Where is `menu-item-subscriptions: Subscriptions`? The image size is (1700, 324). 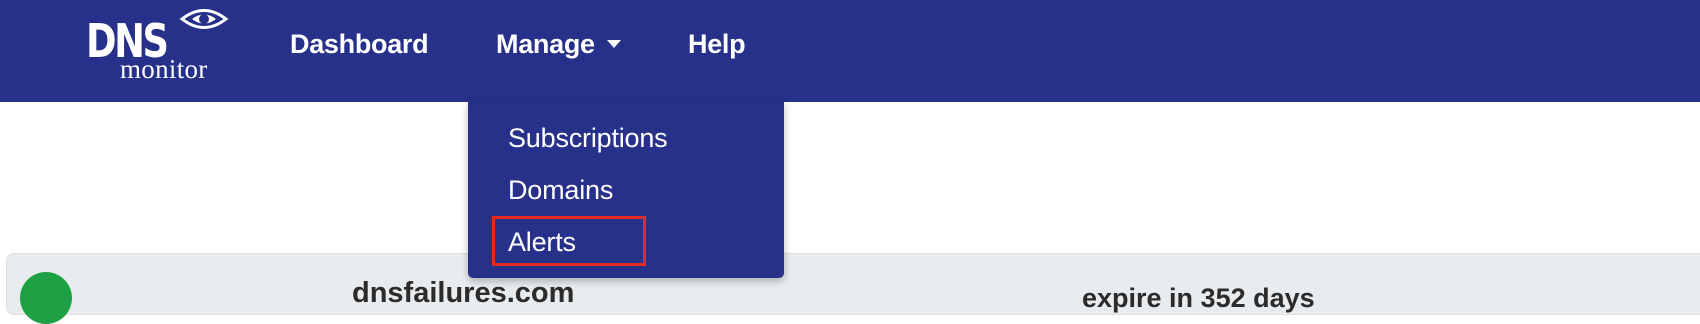
menu-item-subscriptions: Subscriptions is located at coordinates (588, 138).